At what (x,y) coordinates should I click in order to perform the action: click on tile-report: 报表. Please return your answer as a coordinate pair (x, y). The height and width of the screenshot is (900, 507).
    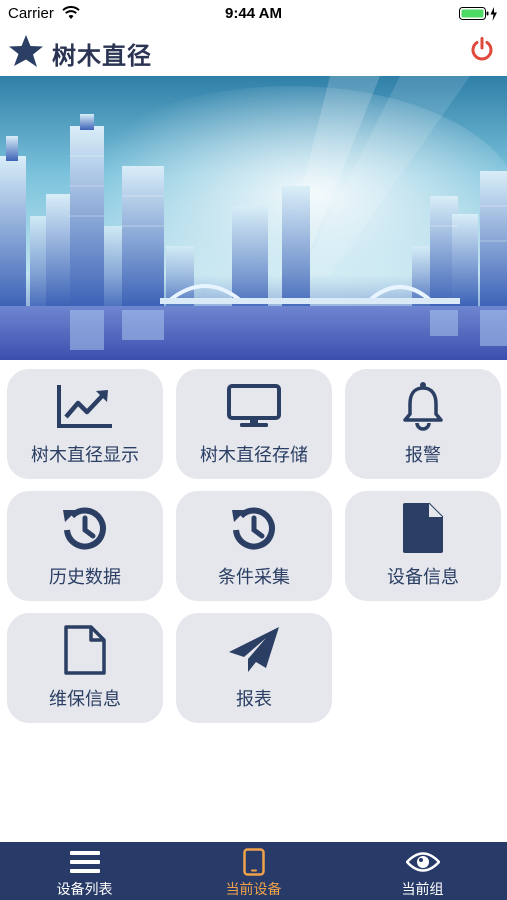
    Looking at the image, I should click on (254, 668).